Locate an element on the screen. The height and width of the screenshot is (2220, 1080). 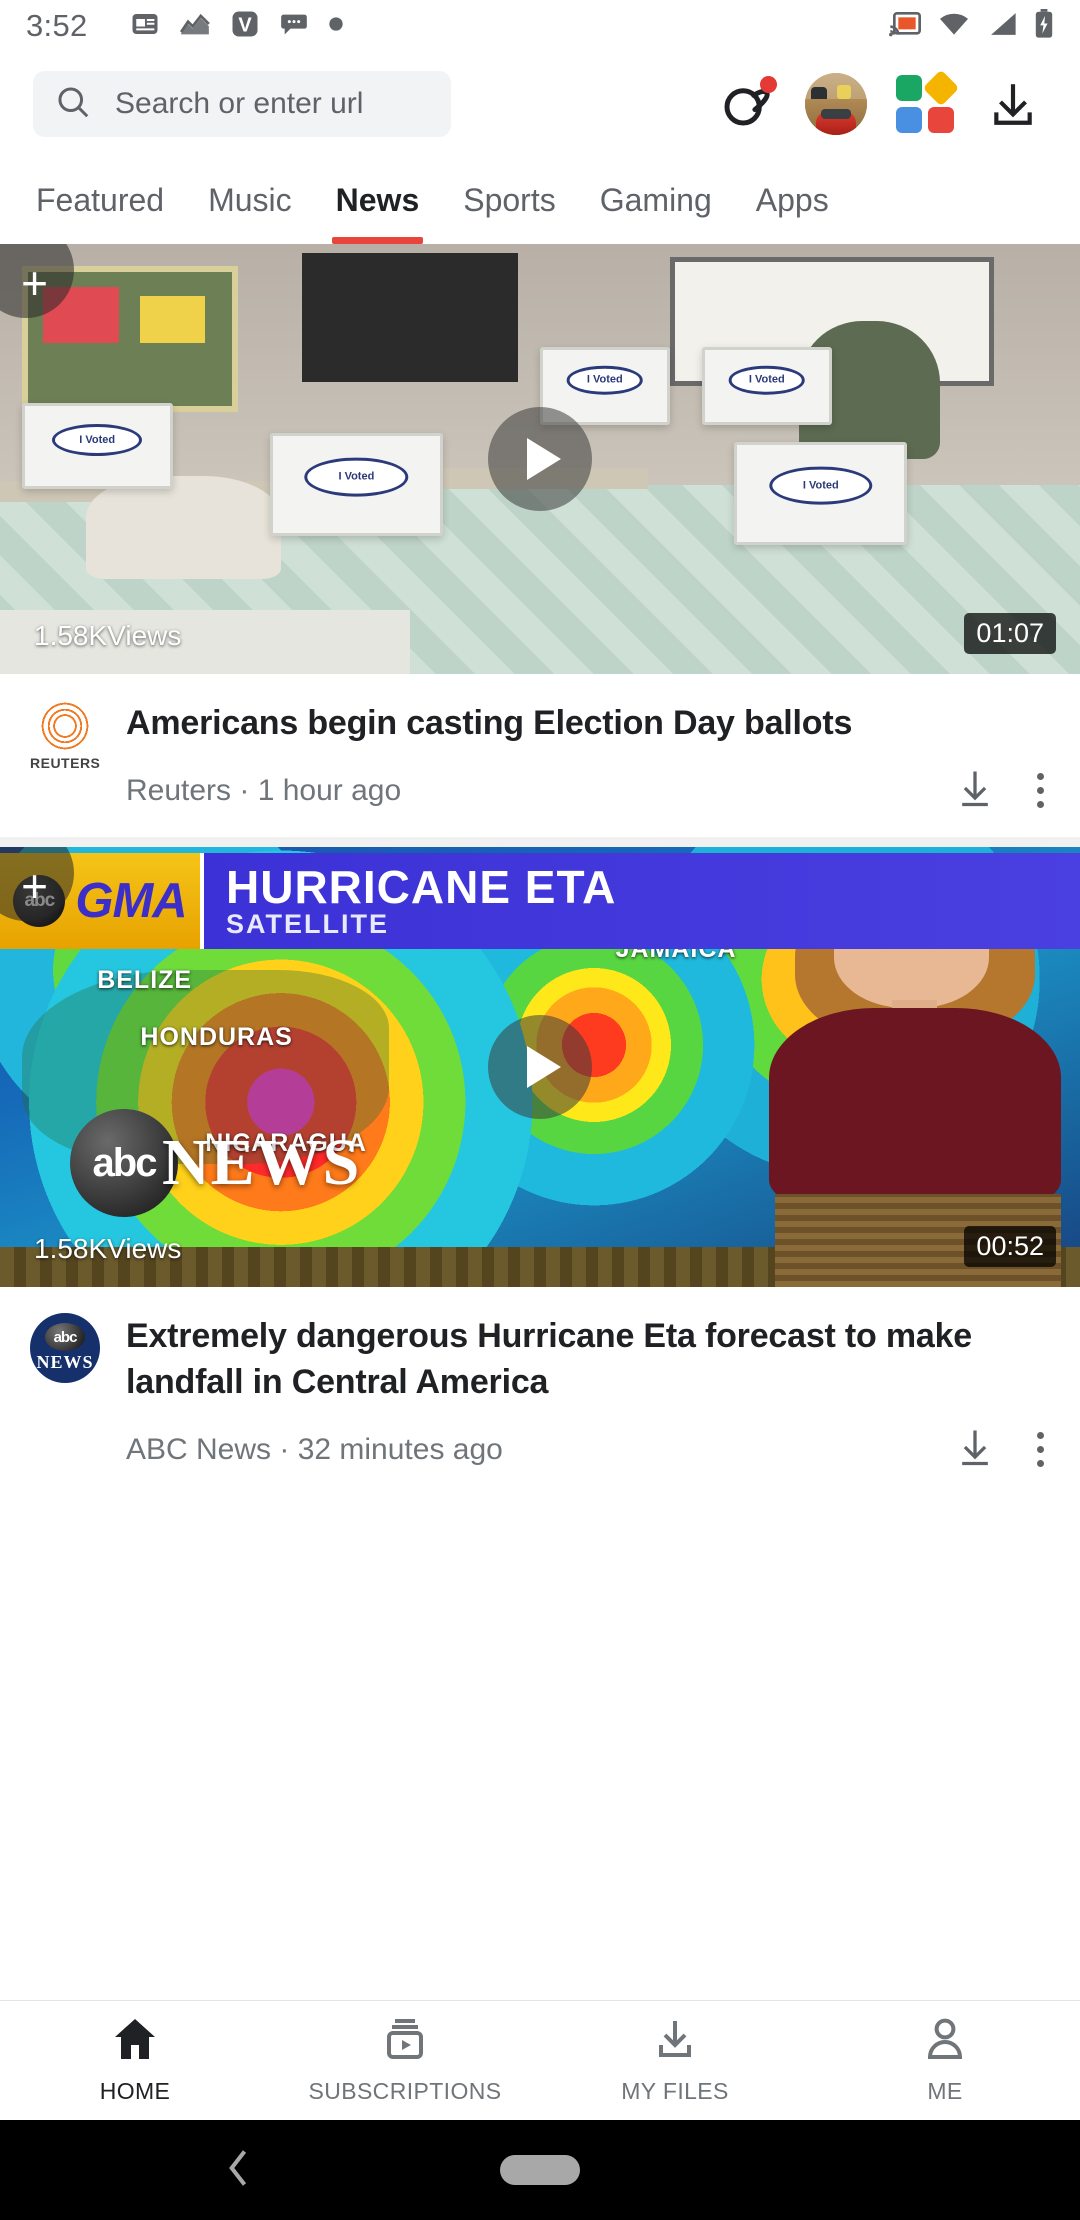
search-placeholder: Search or enter url is located at coordinates (239, 103).